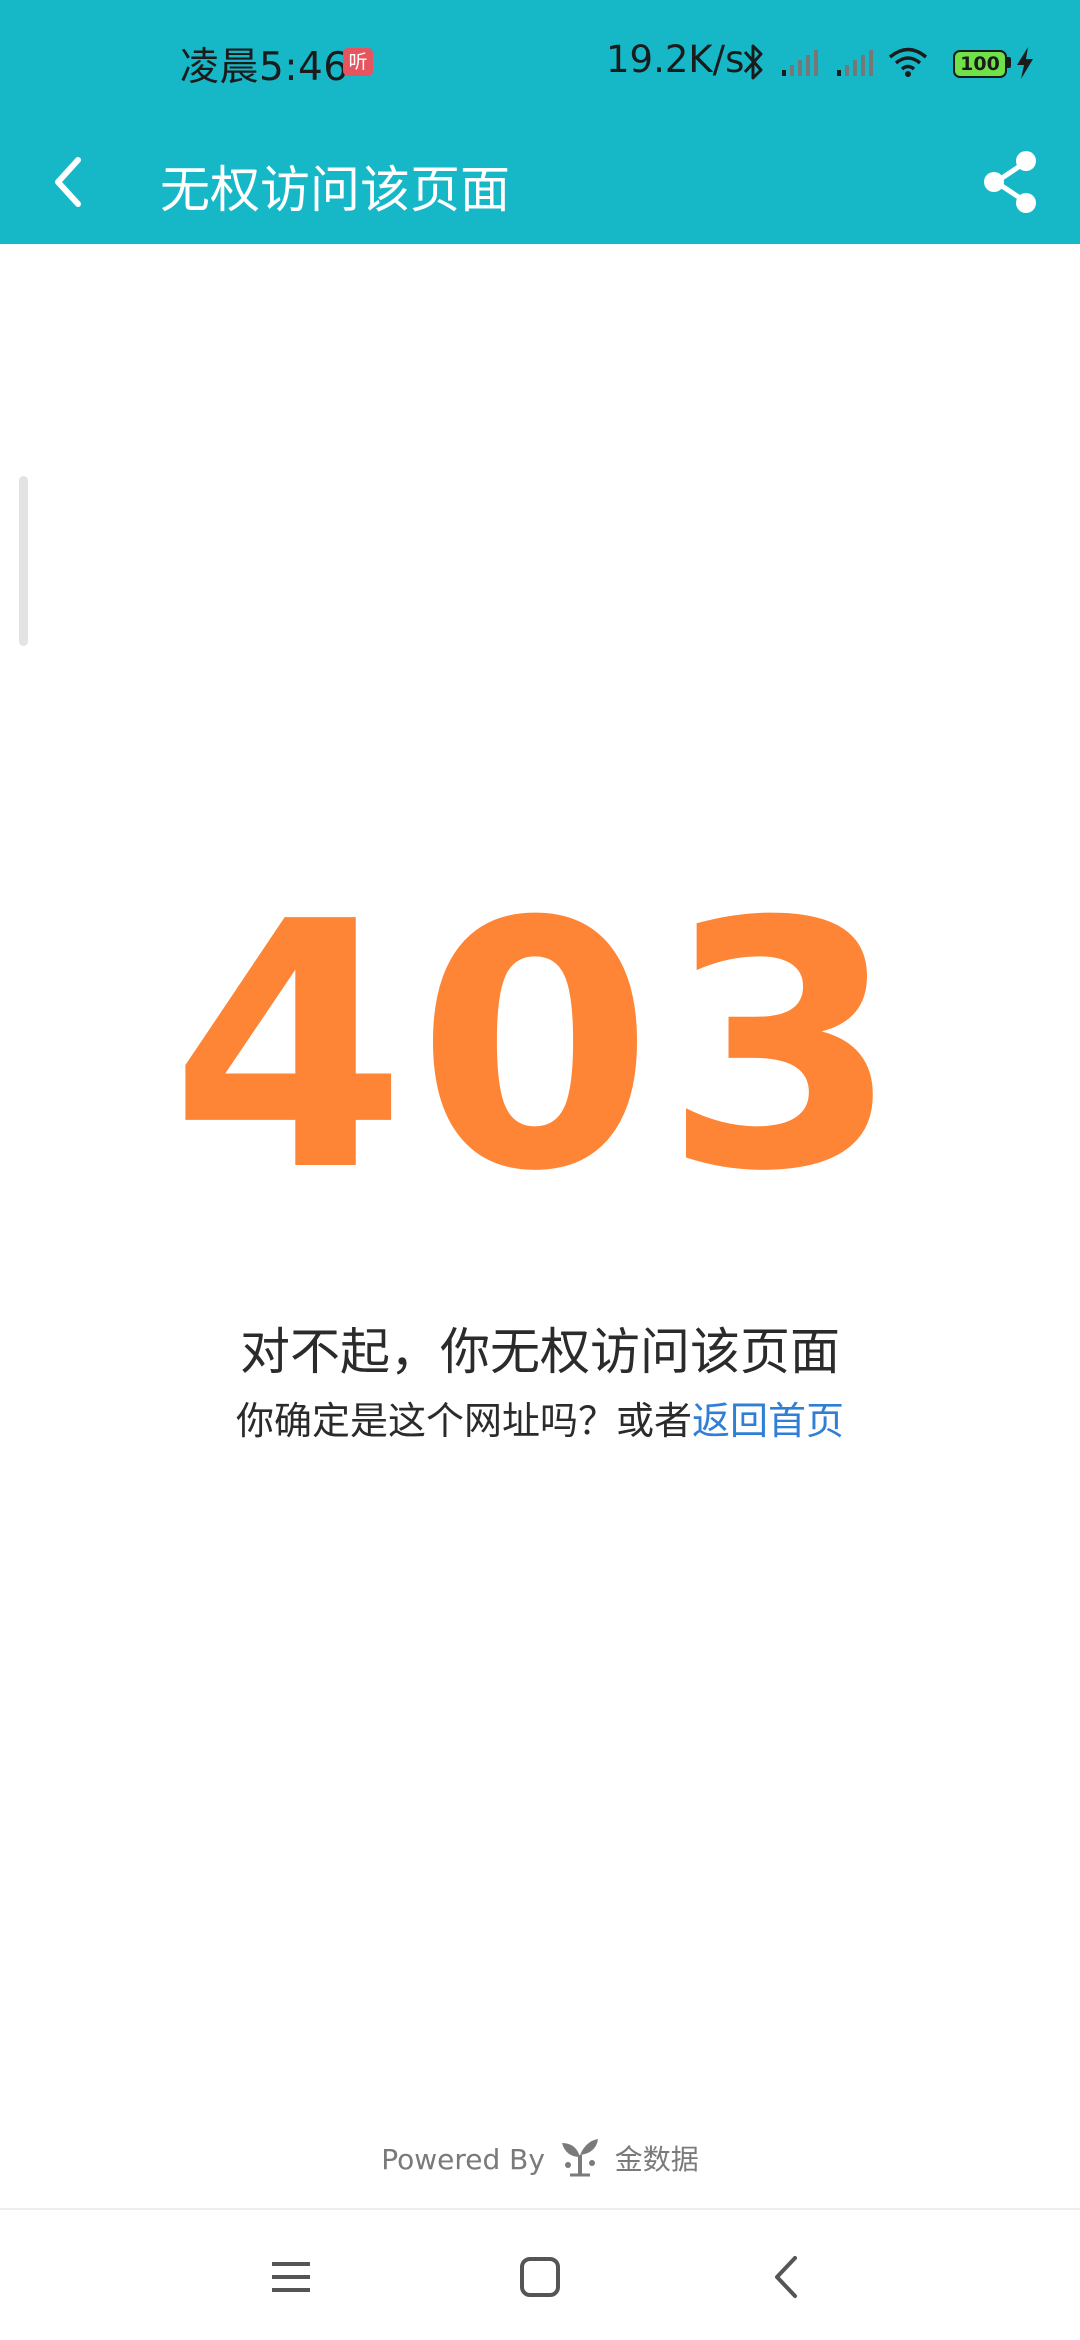 The height and width of the screenshot is (2340, 1080). Describe the element at coordinates (335, 190) in the screenshot. I see `page-title: 无权访问该页面` at that location.